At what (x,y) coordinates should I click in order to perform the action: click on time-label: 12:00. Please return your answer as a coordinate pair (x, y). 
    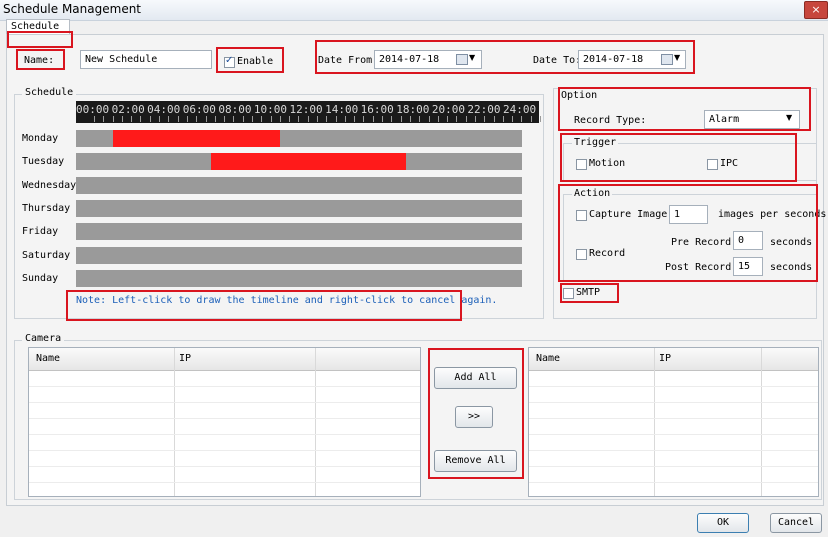
    Looking at the image, I should click on (306, 109).